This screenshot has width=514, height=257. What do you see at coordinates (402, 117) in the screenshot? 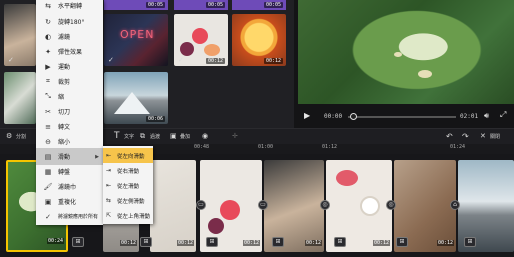
I see `seek-bar` at bounding box center [402, 117].